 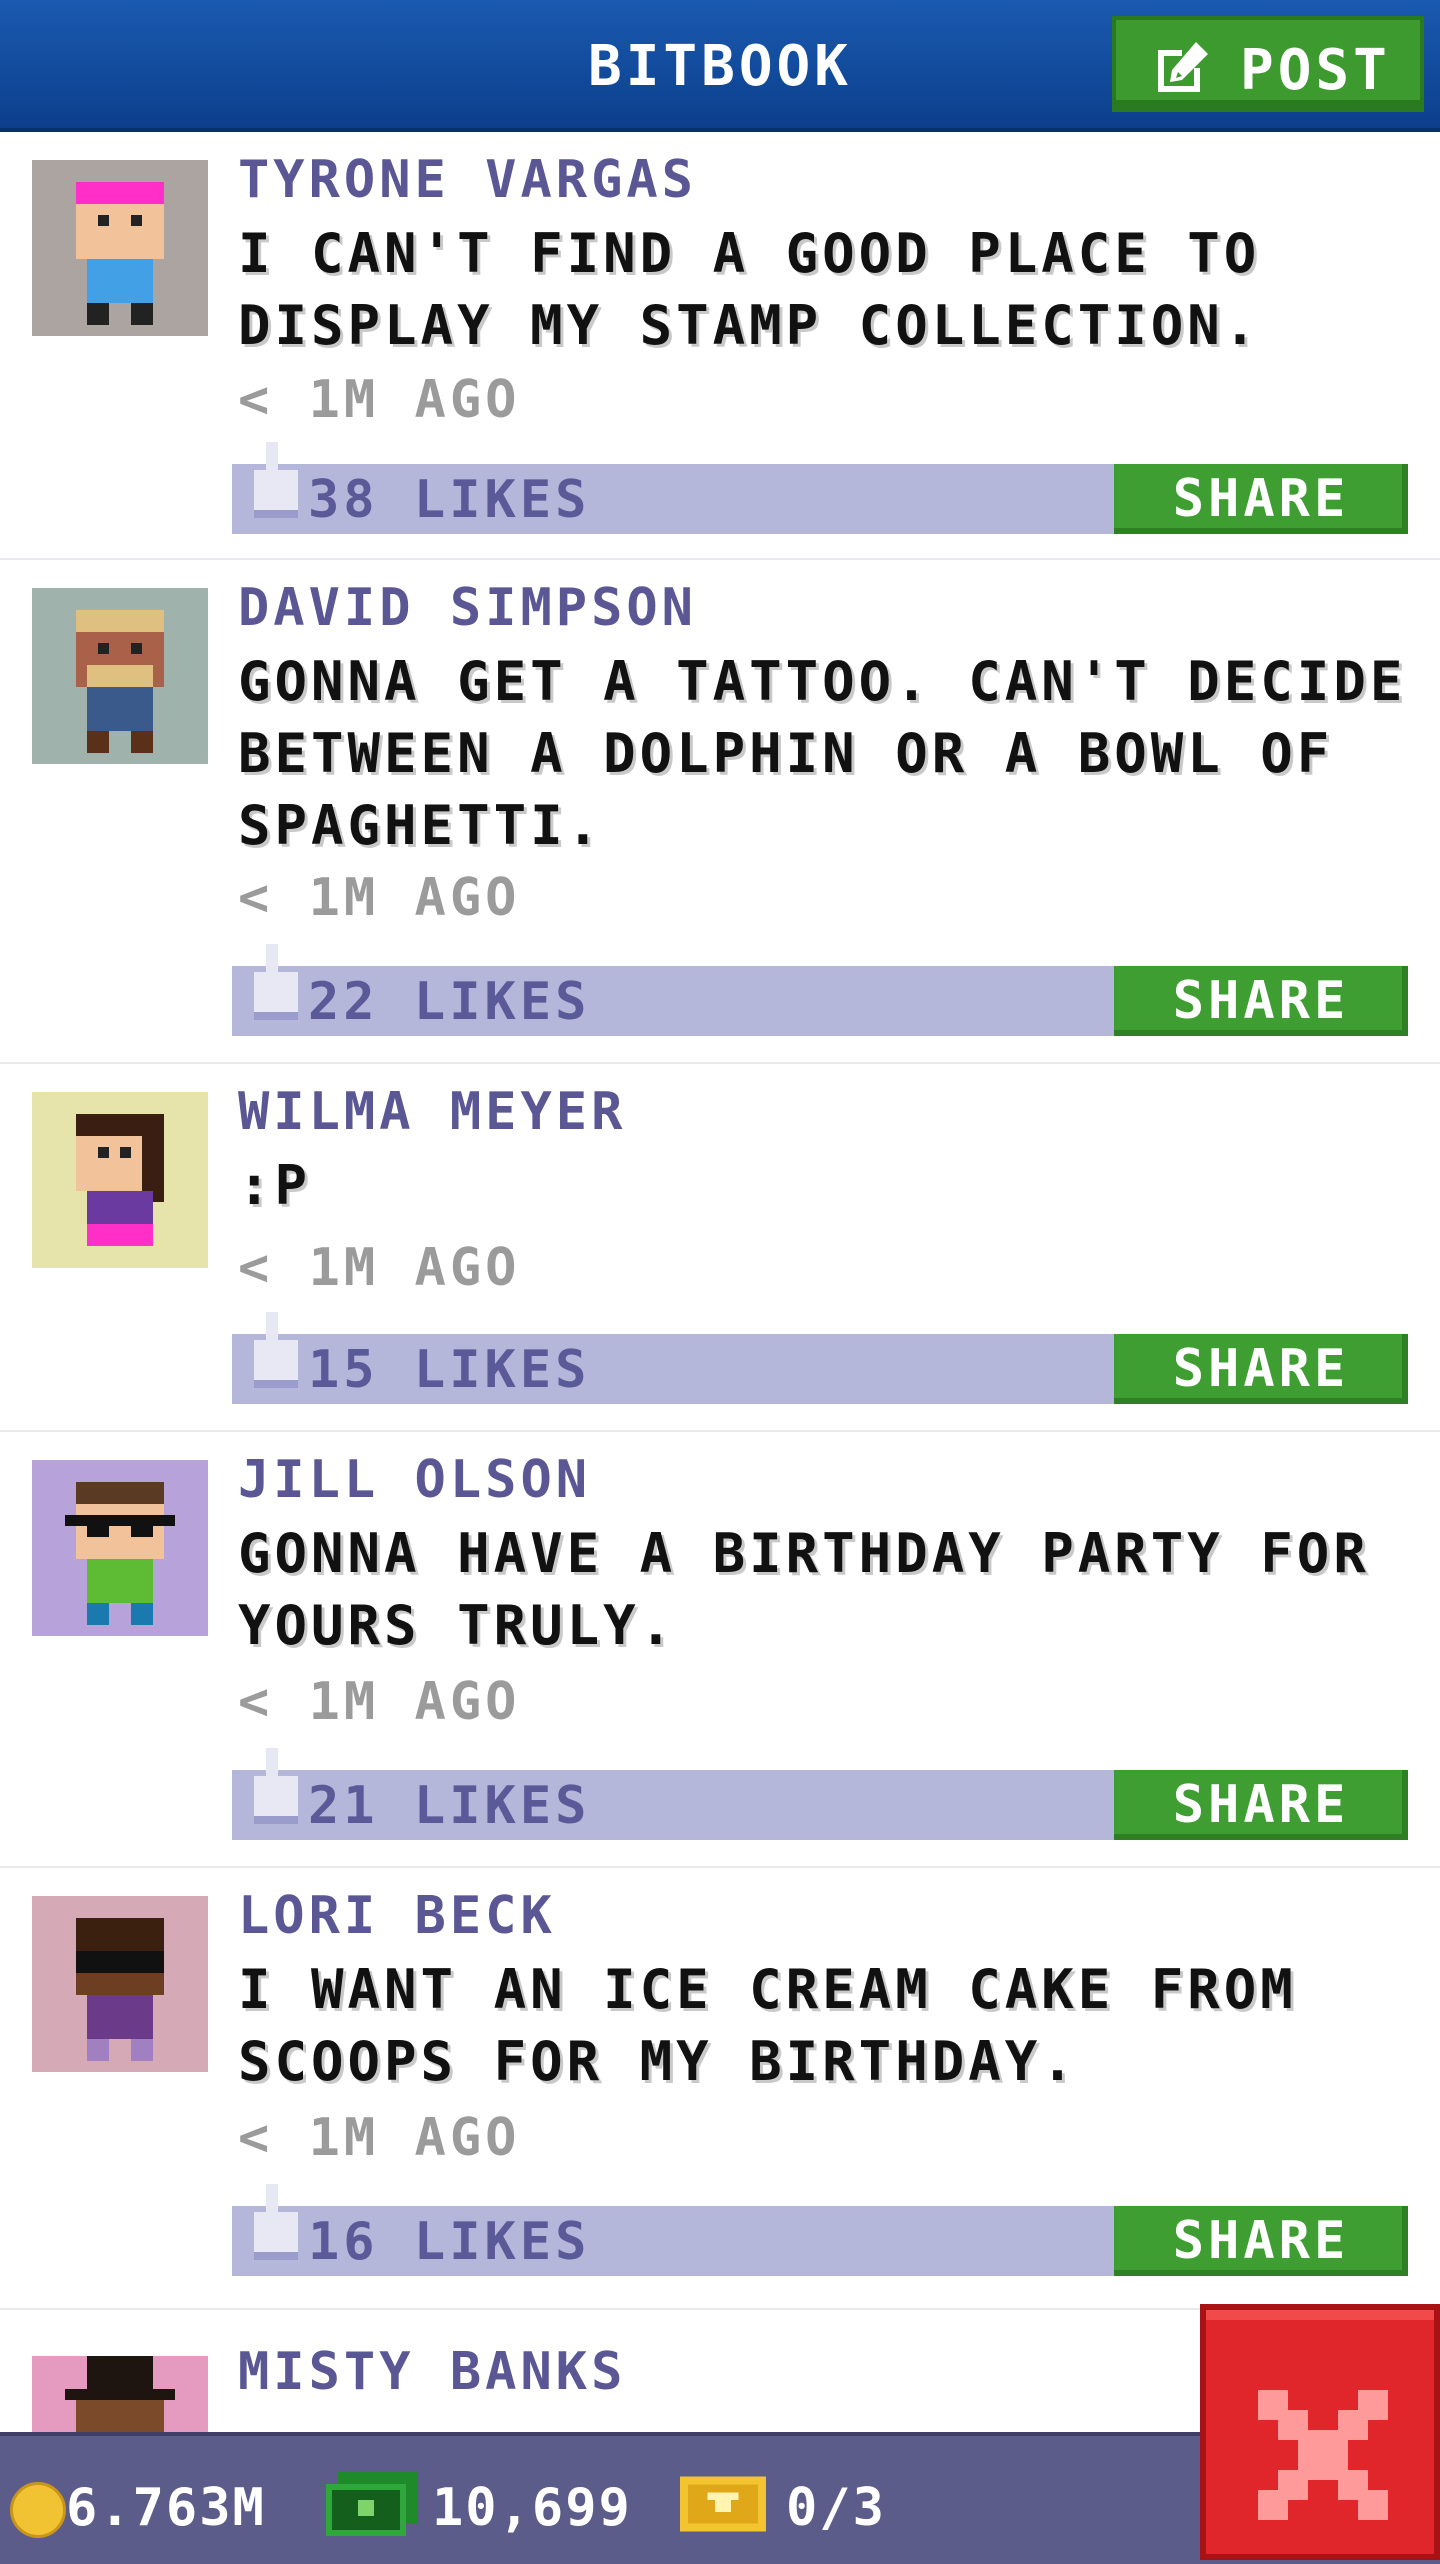 I want to click on like-bar: 16 LIKES SHARE, so click(x=820, y=2230).